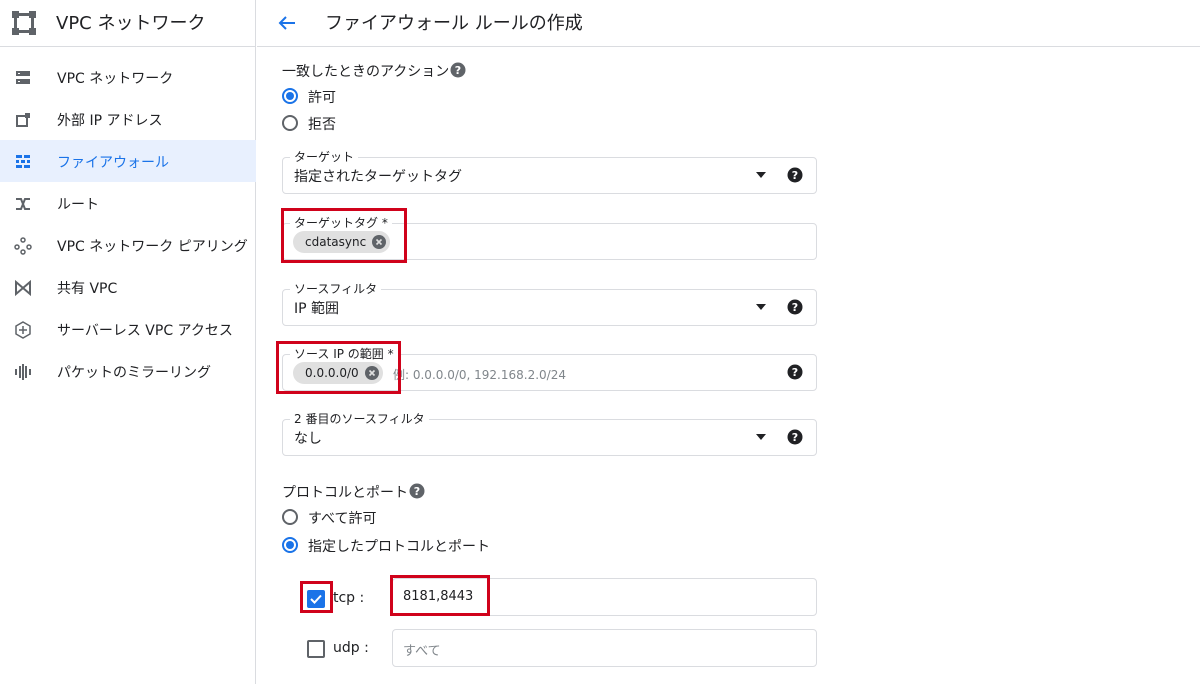  What do you see at coordinates (110, 121) in the screenshot?
I see `sidebar-item-label: 外部 IP アドレス` at bounding box center [110, 121].